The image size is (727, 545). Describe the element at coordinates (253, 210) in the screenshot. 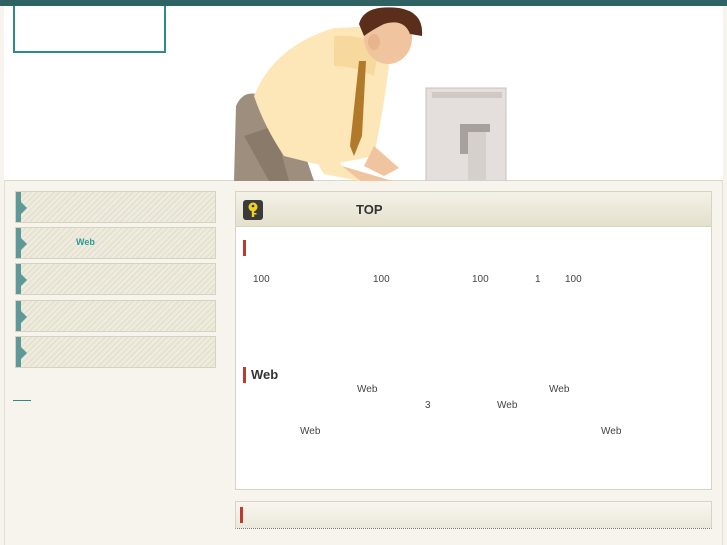

I see `key-icon` at that location.